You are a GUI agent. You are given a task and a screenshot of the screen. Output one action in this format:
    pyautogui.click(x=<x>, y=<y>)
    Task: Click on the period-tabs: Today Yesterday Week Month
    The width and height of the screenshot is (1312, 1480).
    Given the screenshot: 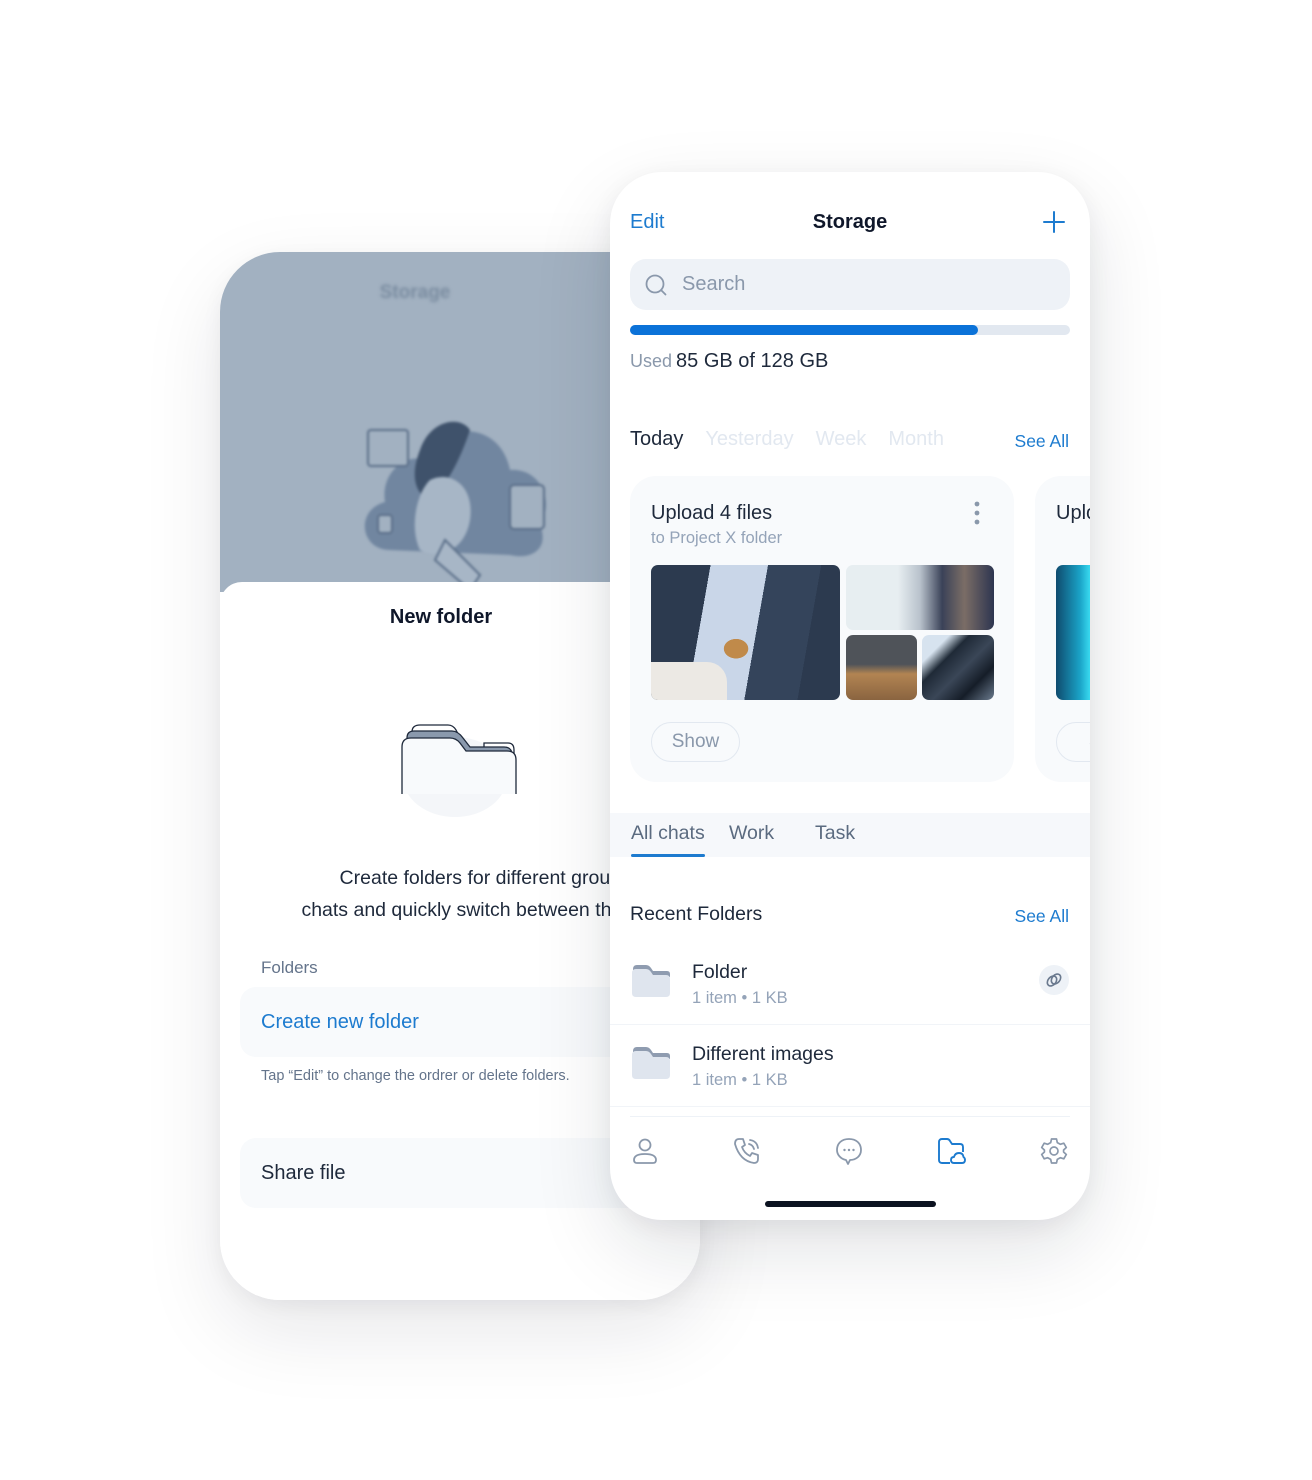 What is the action you would take?
    pyautogui.click(x=787, y=439)
    